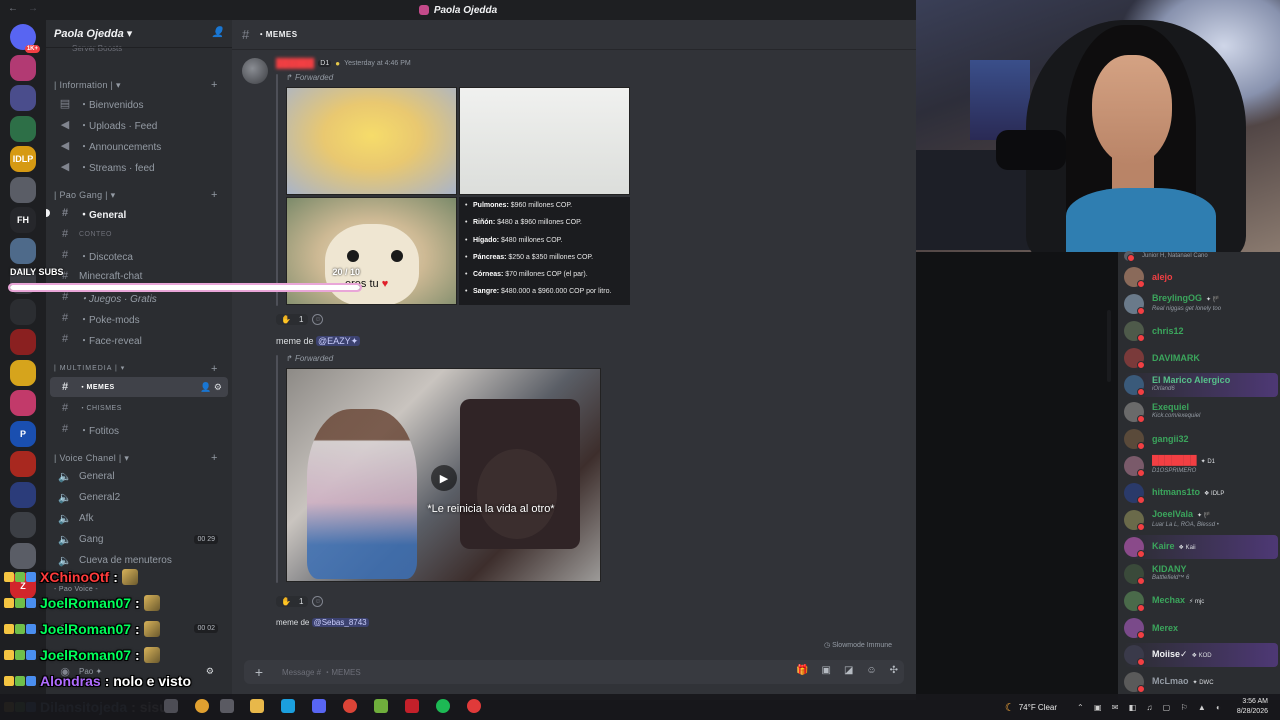 The image size is (1280, 720). What do you see at coordinates (33, 8) in the screenshot?
I see `forward-arrow-icon: →` at bounding box center [33, 8].